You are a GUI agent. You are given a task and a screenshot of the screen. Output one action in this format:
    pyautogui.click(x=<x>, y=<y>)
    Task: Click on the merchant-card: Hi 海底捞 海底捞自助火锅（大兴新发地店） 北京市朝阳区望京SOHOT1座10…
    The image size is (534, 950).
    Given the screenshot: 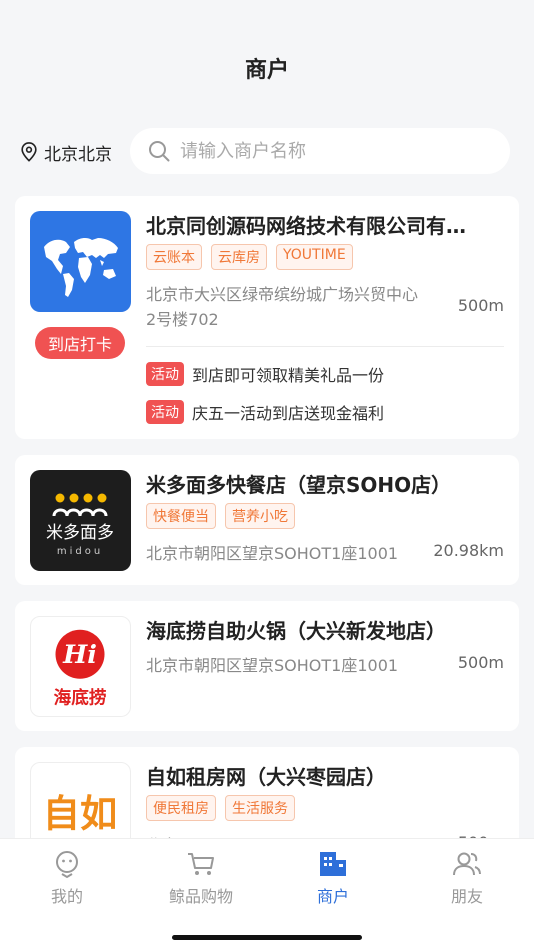 What is the action you would take?
    pyautogui.click(x=267, y=666)
    